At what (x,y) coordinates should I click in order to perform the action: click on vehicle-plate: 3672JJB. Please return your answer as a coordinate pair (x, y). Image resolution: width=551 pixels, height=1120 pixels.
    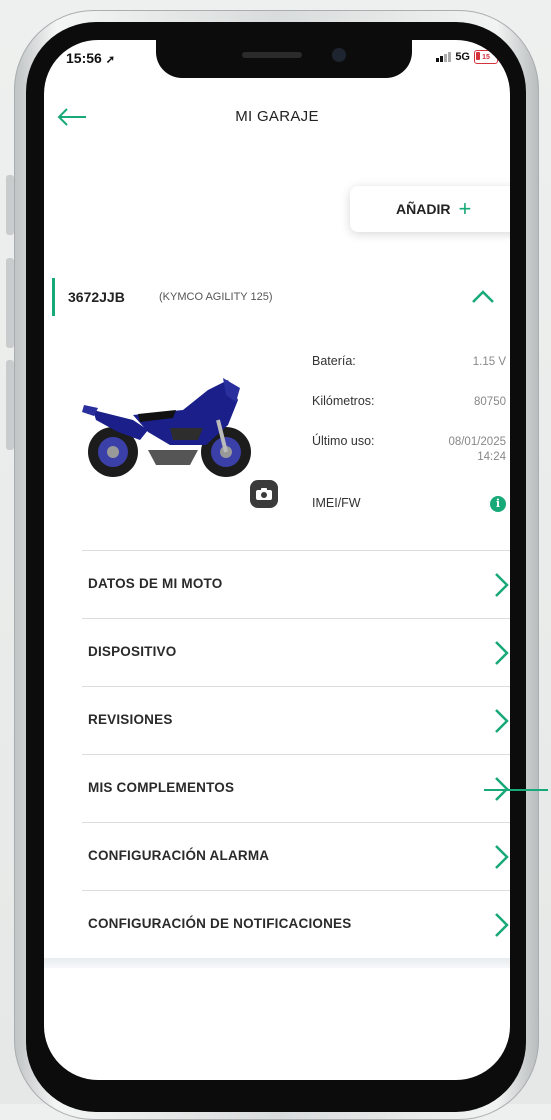
    Looking at the image, I should click on (96, 297).